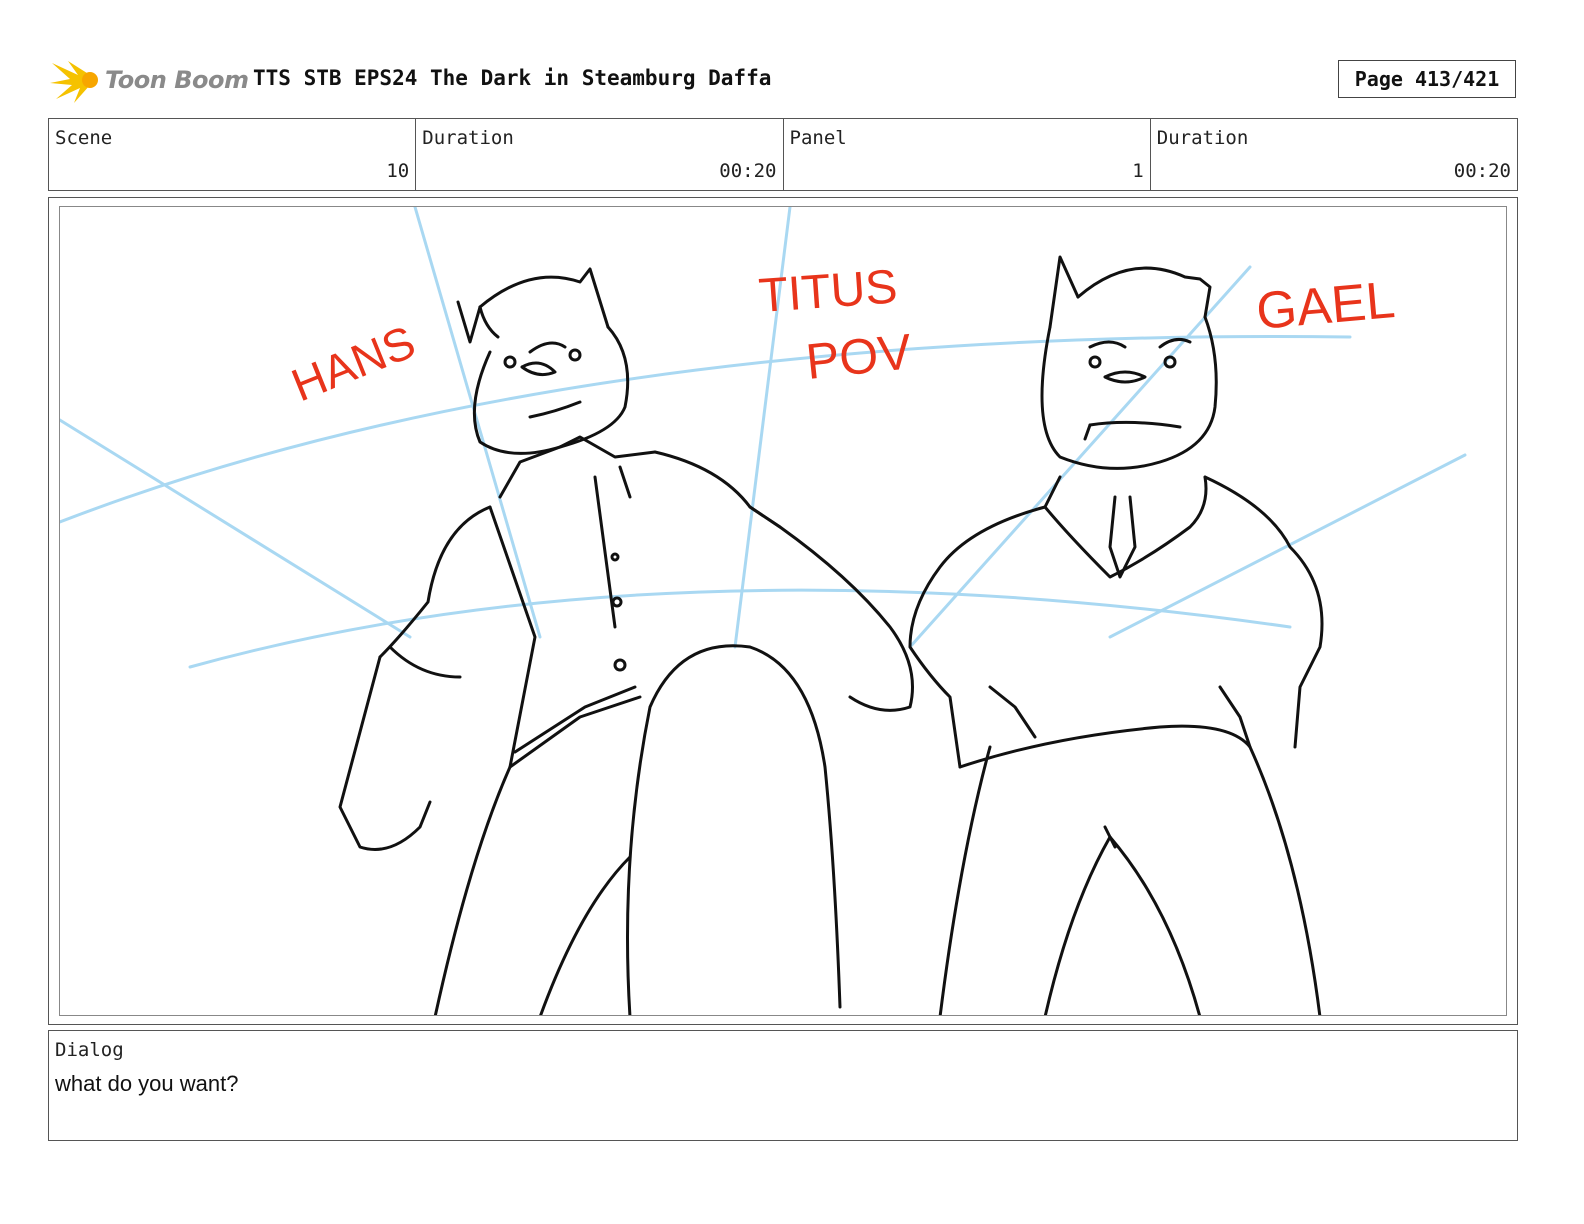 Image resolution: width=1584 pixels, height=1224 pixels. Describe the element at coordinates (734, 829) in the screenshot. I see `foreground-shape` at that location.